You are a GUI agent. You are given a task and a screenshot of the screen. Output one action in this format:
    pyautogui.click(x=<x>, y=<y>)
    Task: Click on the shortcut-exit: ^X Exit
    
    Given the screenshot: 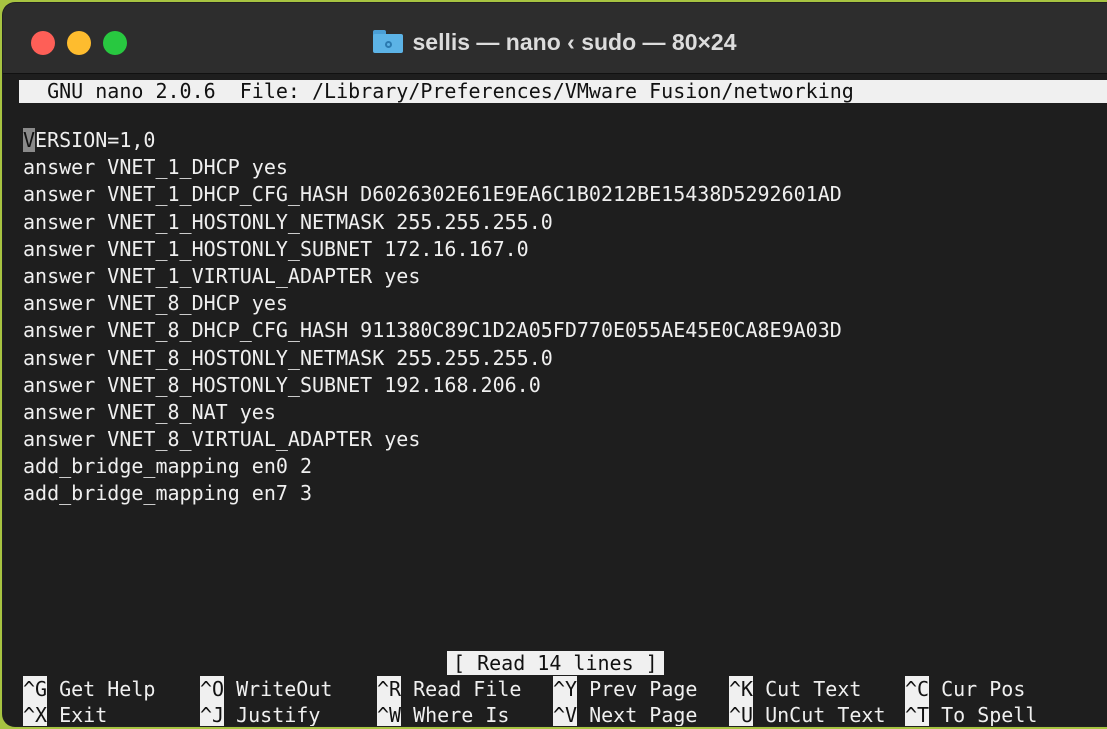 What is the action you would take?
    pyautogui.click(x=111, y=714)
    